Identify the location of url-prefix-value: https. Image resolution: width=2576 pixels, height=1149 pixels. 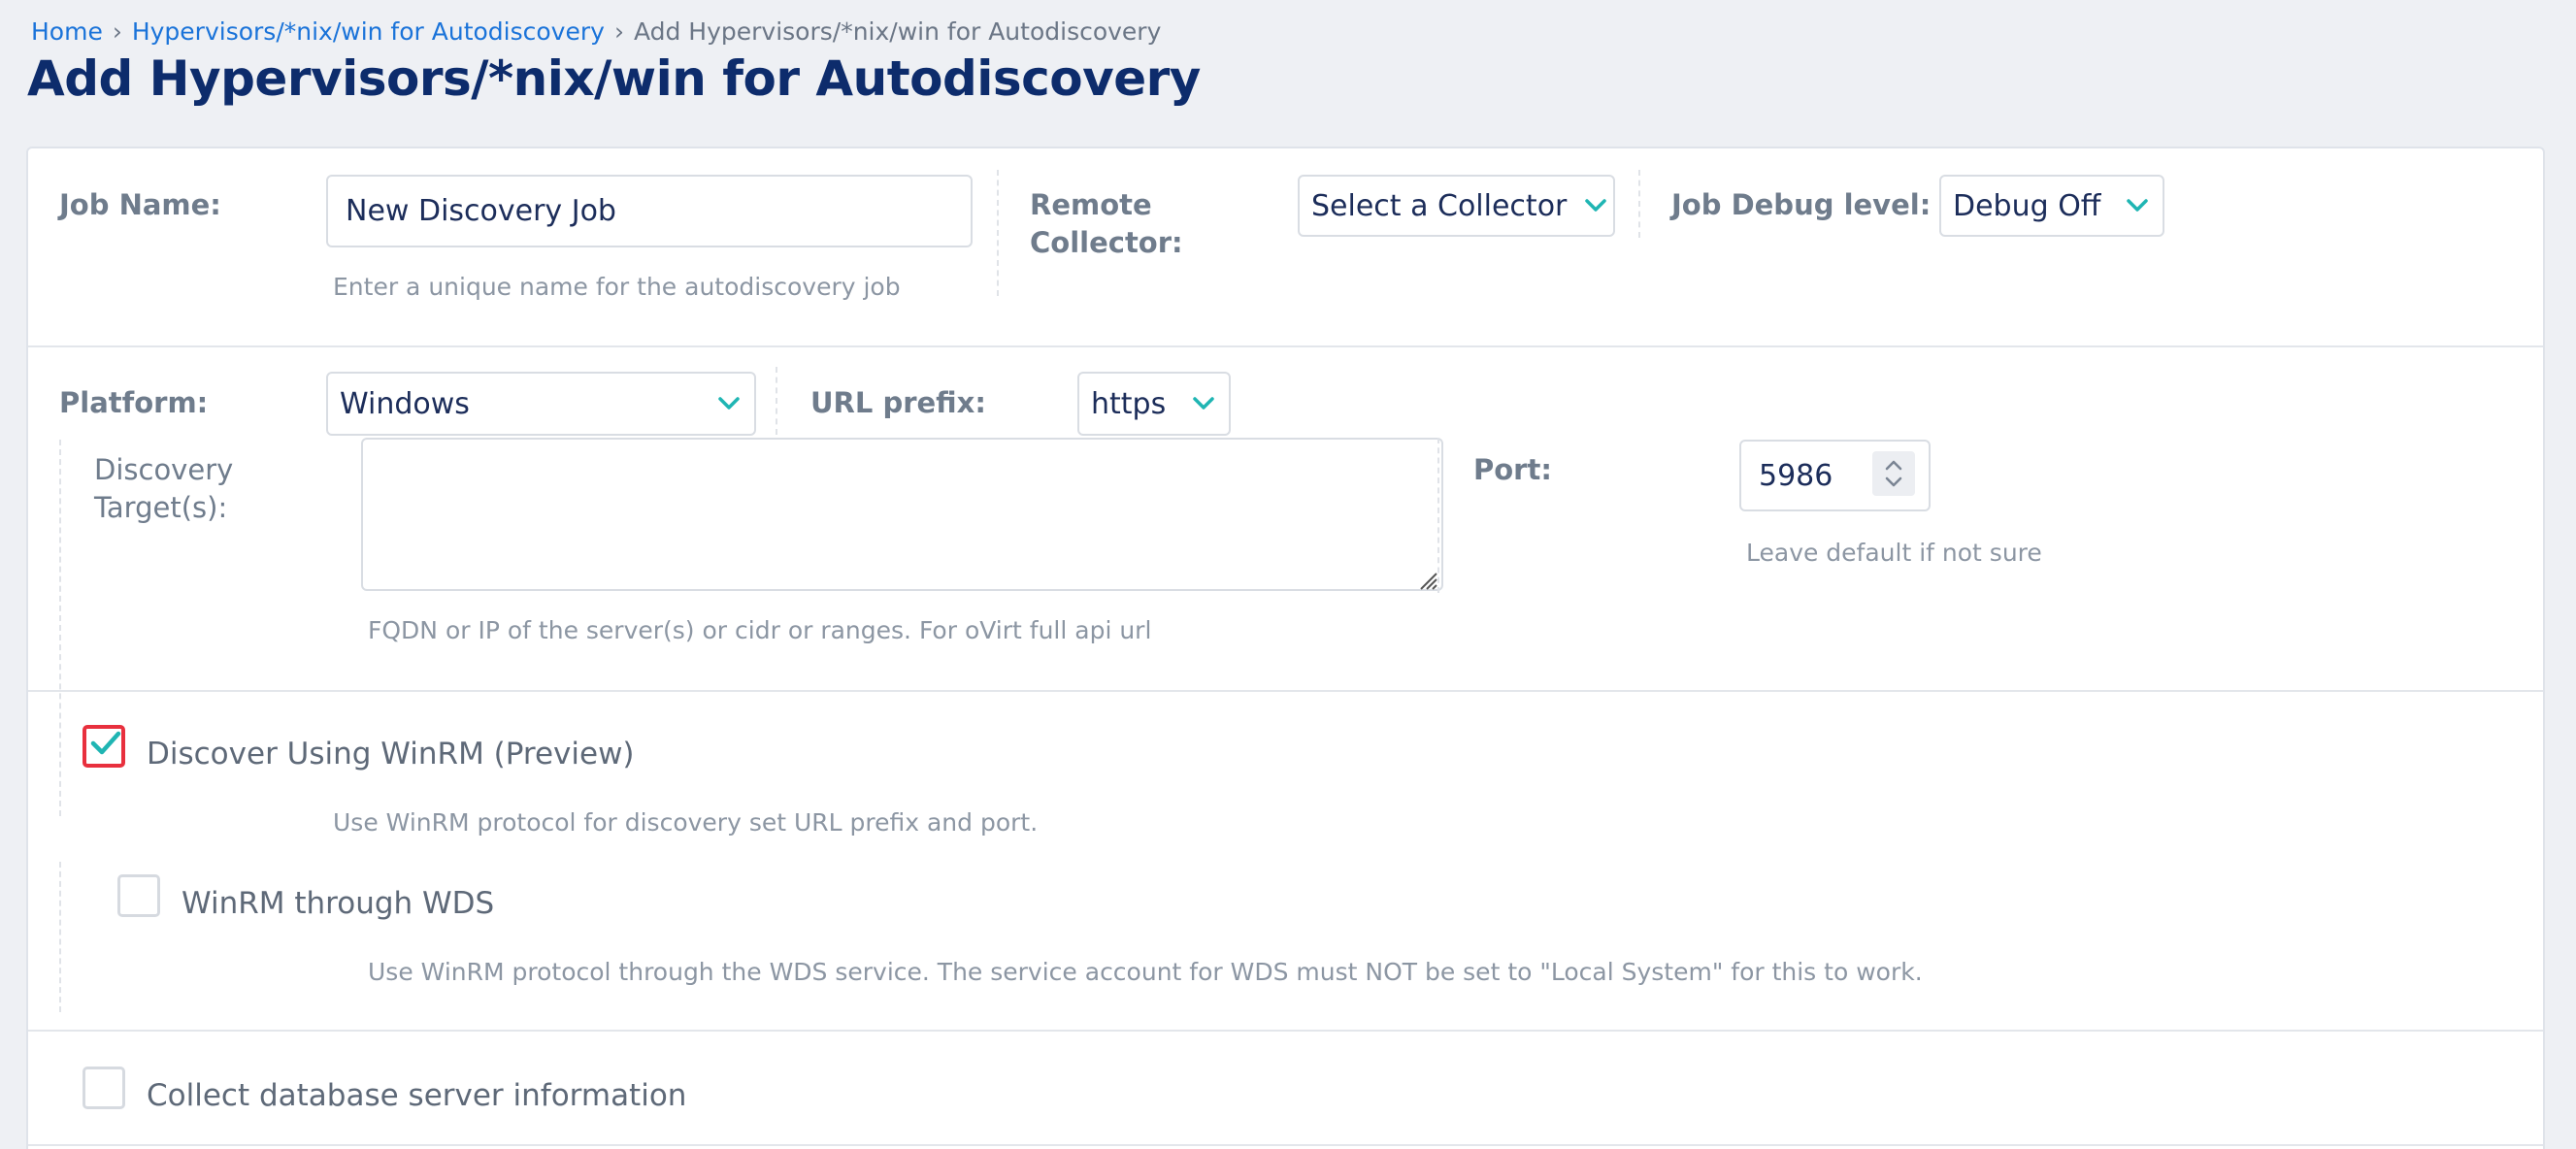
(1129, 403).